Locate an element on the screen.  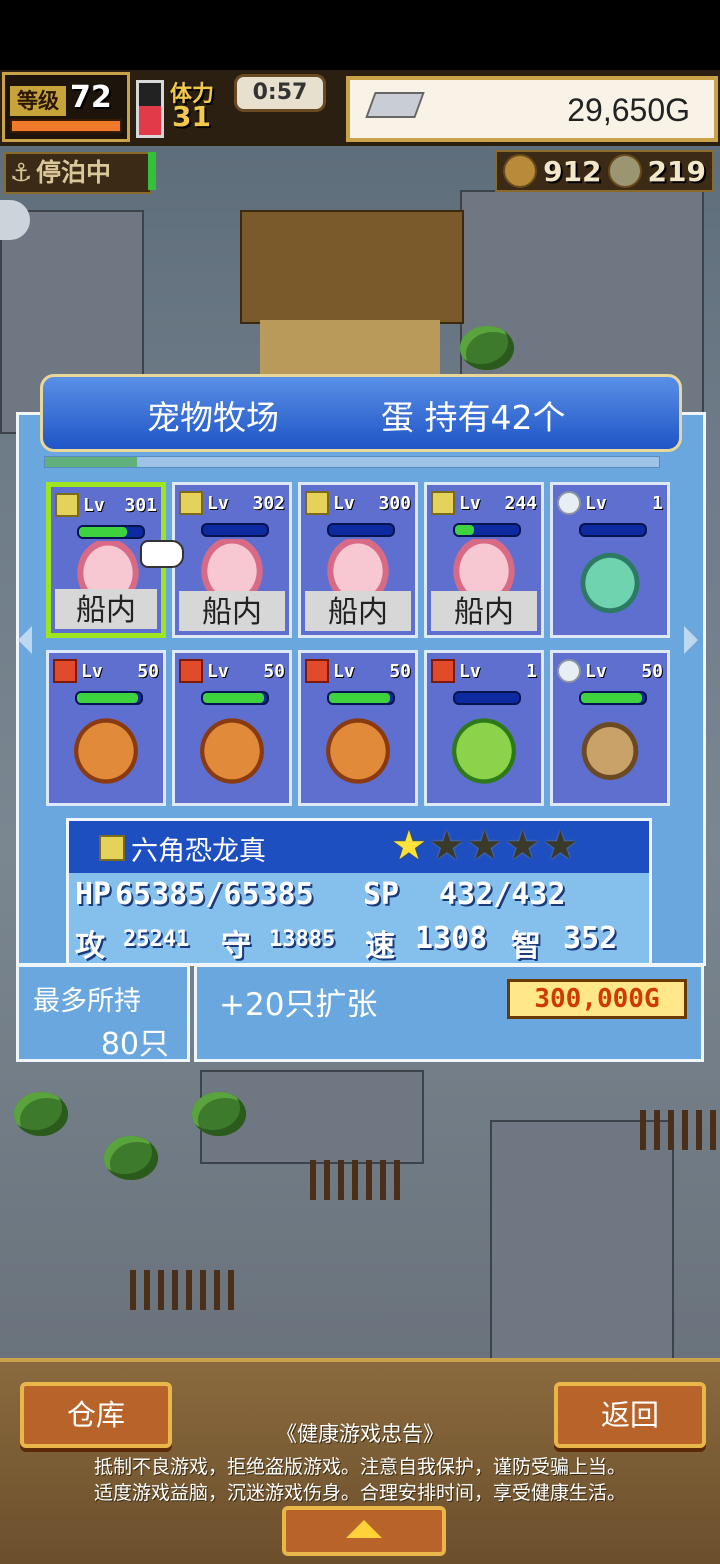
health-warning-line-2: 适度游戏益脑，沉迷游戏伤身。合理安排时间，享受健康生活。 is located at coordinates (359, 1493).